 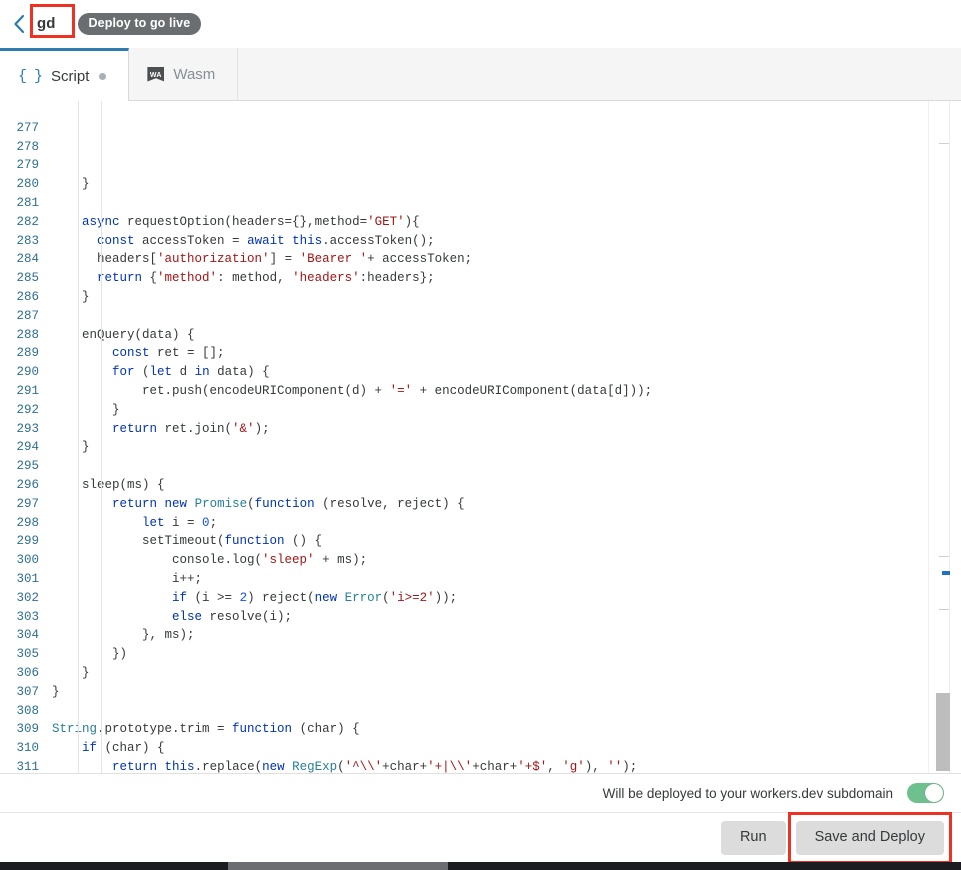 I want to click on line-number: 306, so click(x=27, y=672).